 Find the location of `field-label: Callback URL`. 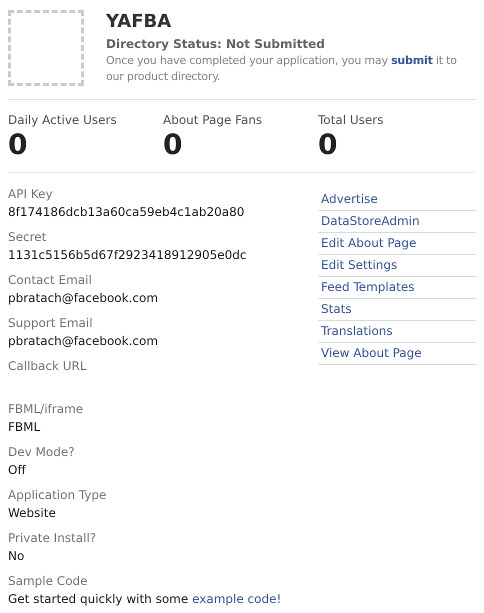

field-label: Callback URL is located at coordinates (48, 366).